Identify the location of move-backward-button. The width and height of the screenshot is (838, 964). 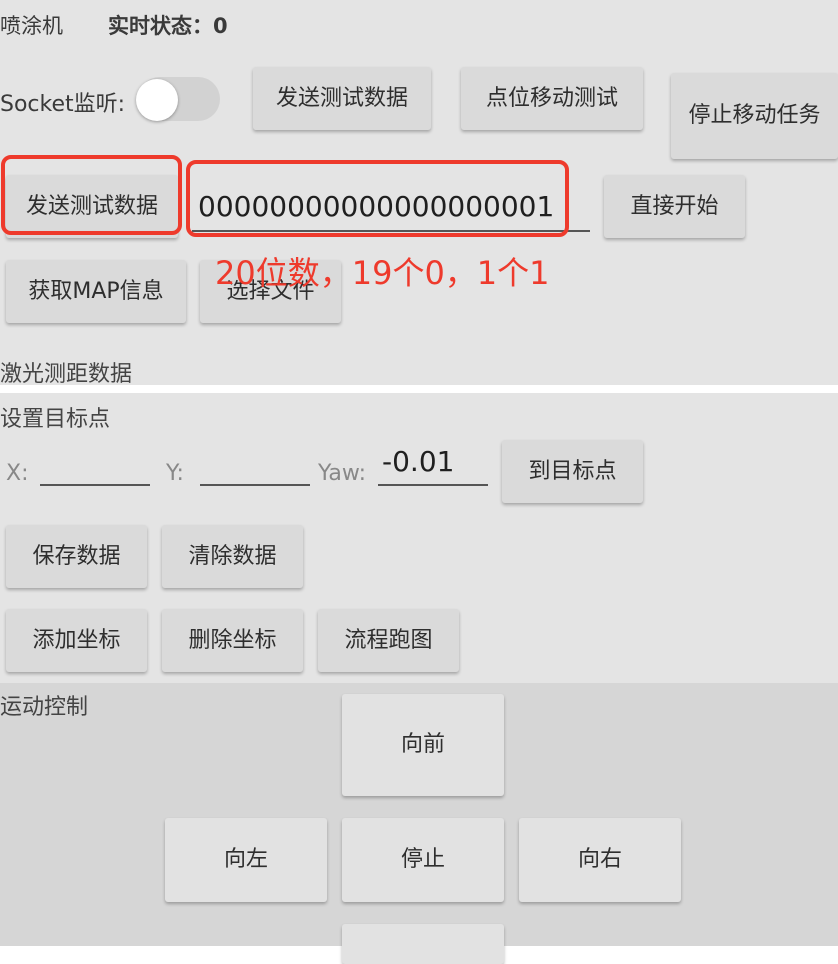
(423, 944).